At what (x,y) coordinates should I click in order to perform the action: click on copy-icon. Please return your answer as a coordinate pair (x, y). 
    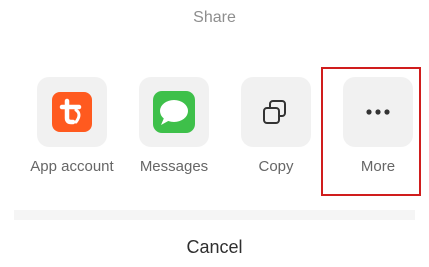
    Looking at the image, I should click on (274, 112).